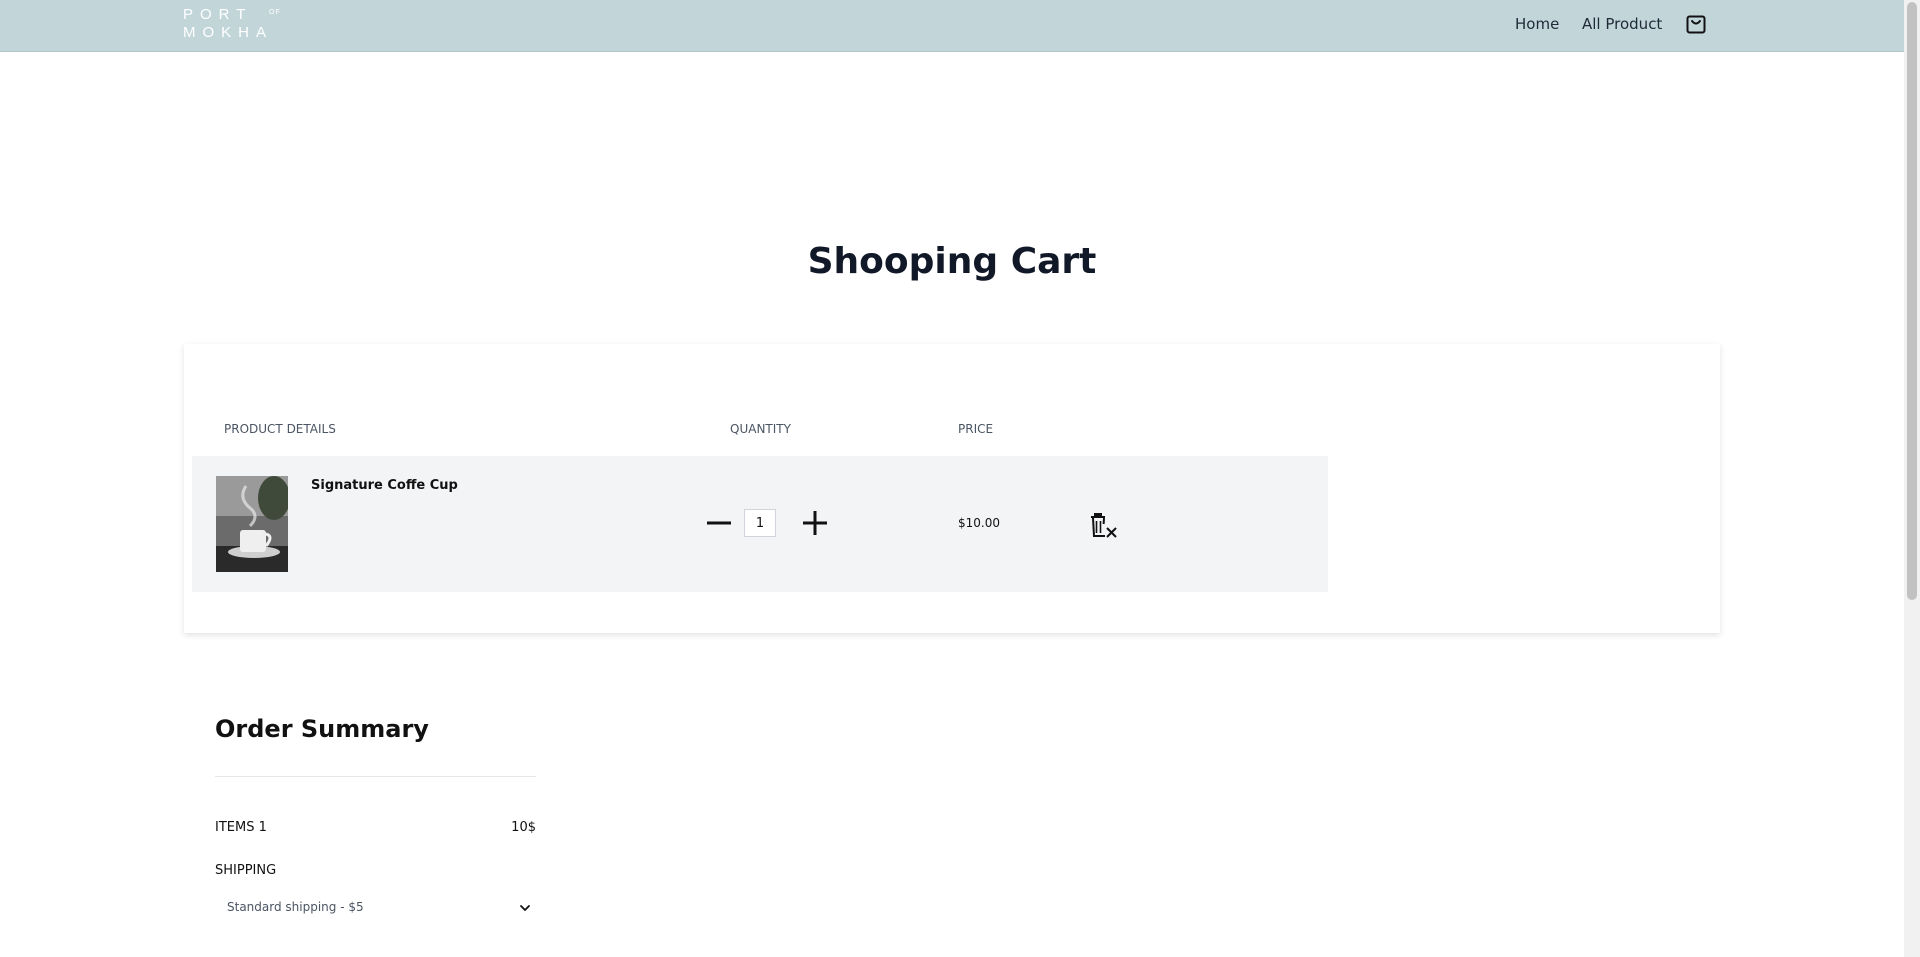 The width and height of the screenshot is (1920, 957). What do you see at coordinates (375, 907) in the screenshot?
I see `shipping-select: Standard shipping - $5` at bounding box center [375, 907].